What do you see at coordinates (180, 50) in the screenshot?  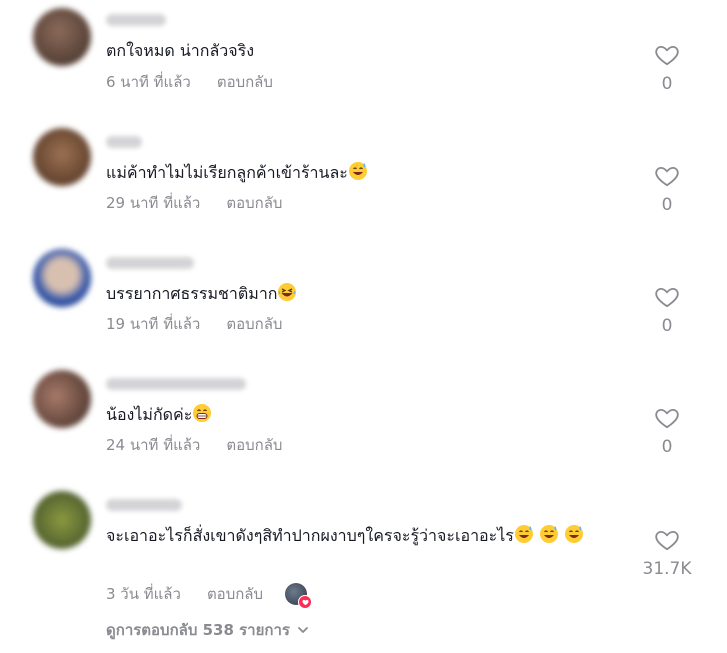 I see `comment-text: ตกใจหมด น่ากลัวจริง` at bounding box center [180, 50].